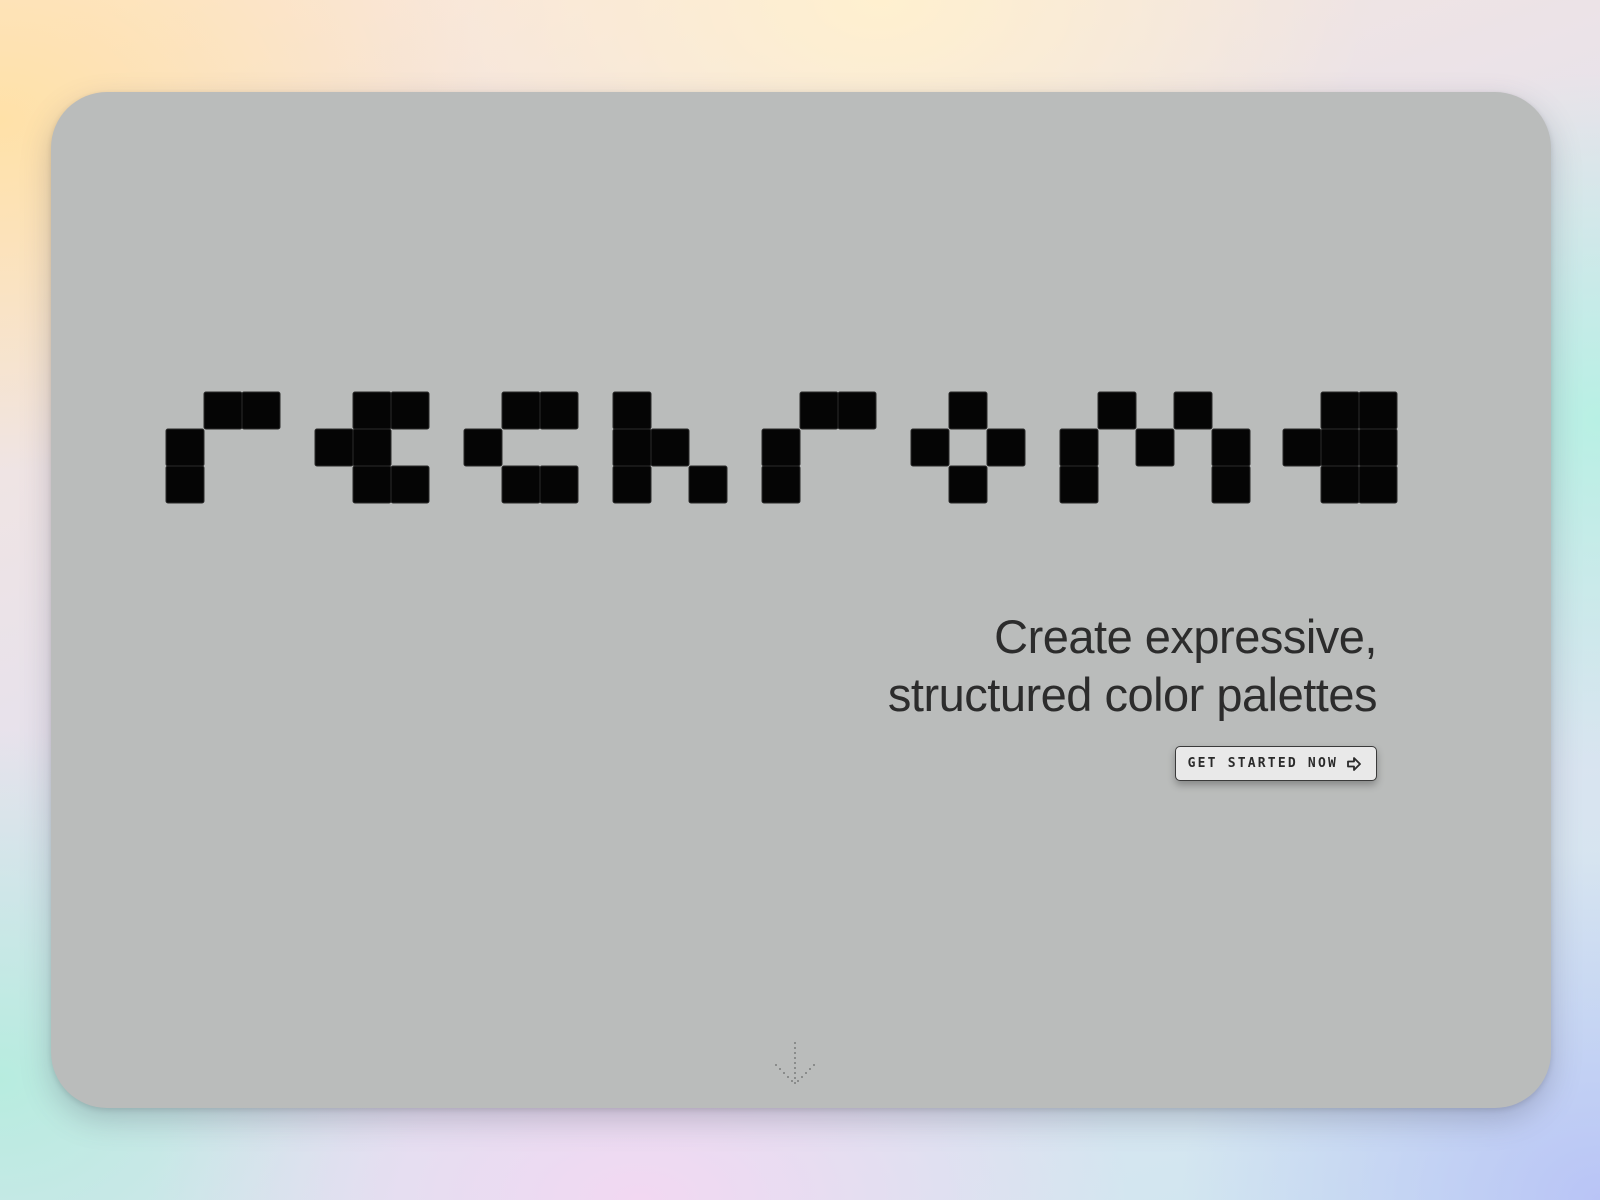  I want to click on arrow-down-icon, so click(795, 1064).